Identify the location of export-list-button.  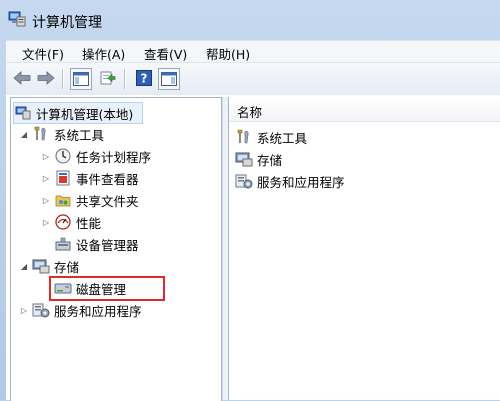
(108, 78).